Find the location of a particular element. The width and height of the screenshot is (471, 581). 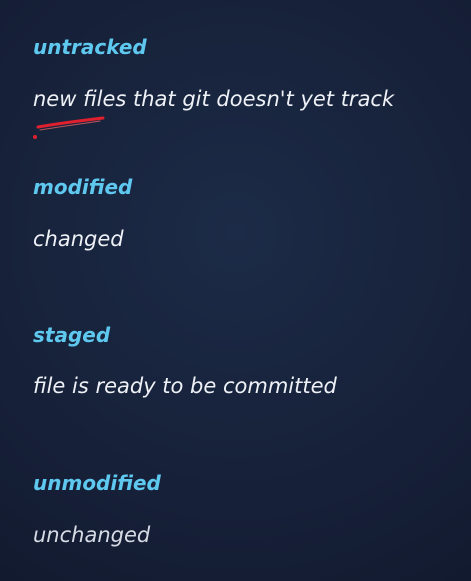

description-unmodified: unchanged is located at coordinates (92, 535).